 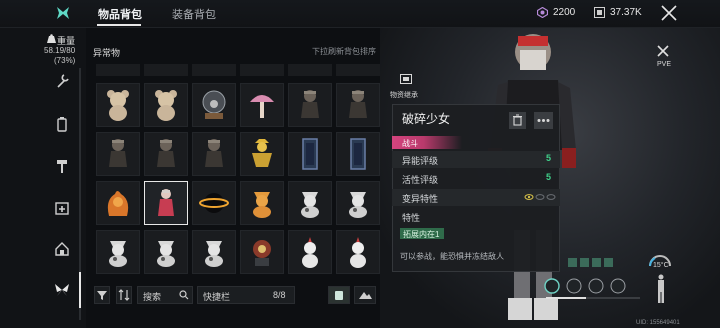 What do you see at coordinates (663, 51) in the screenshot?
I see `crossed-swords-icon` at bounding box center [663, 51].